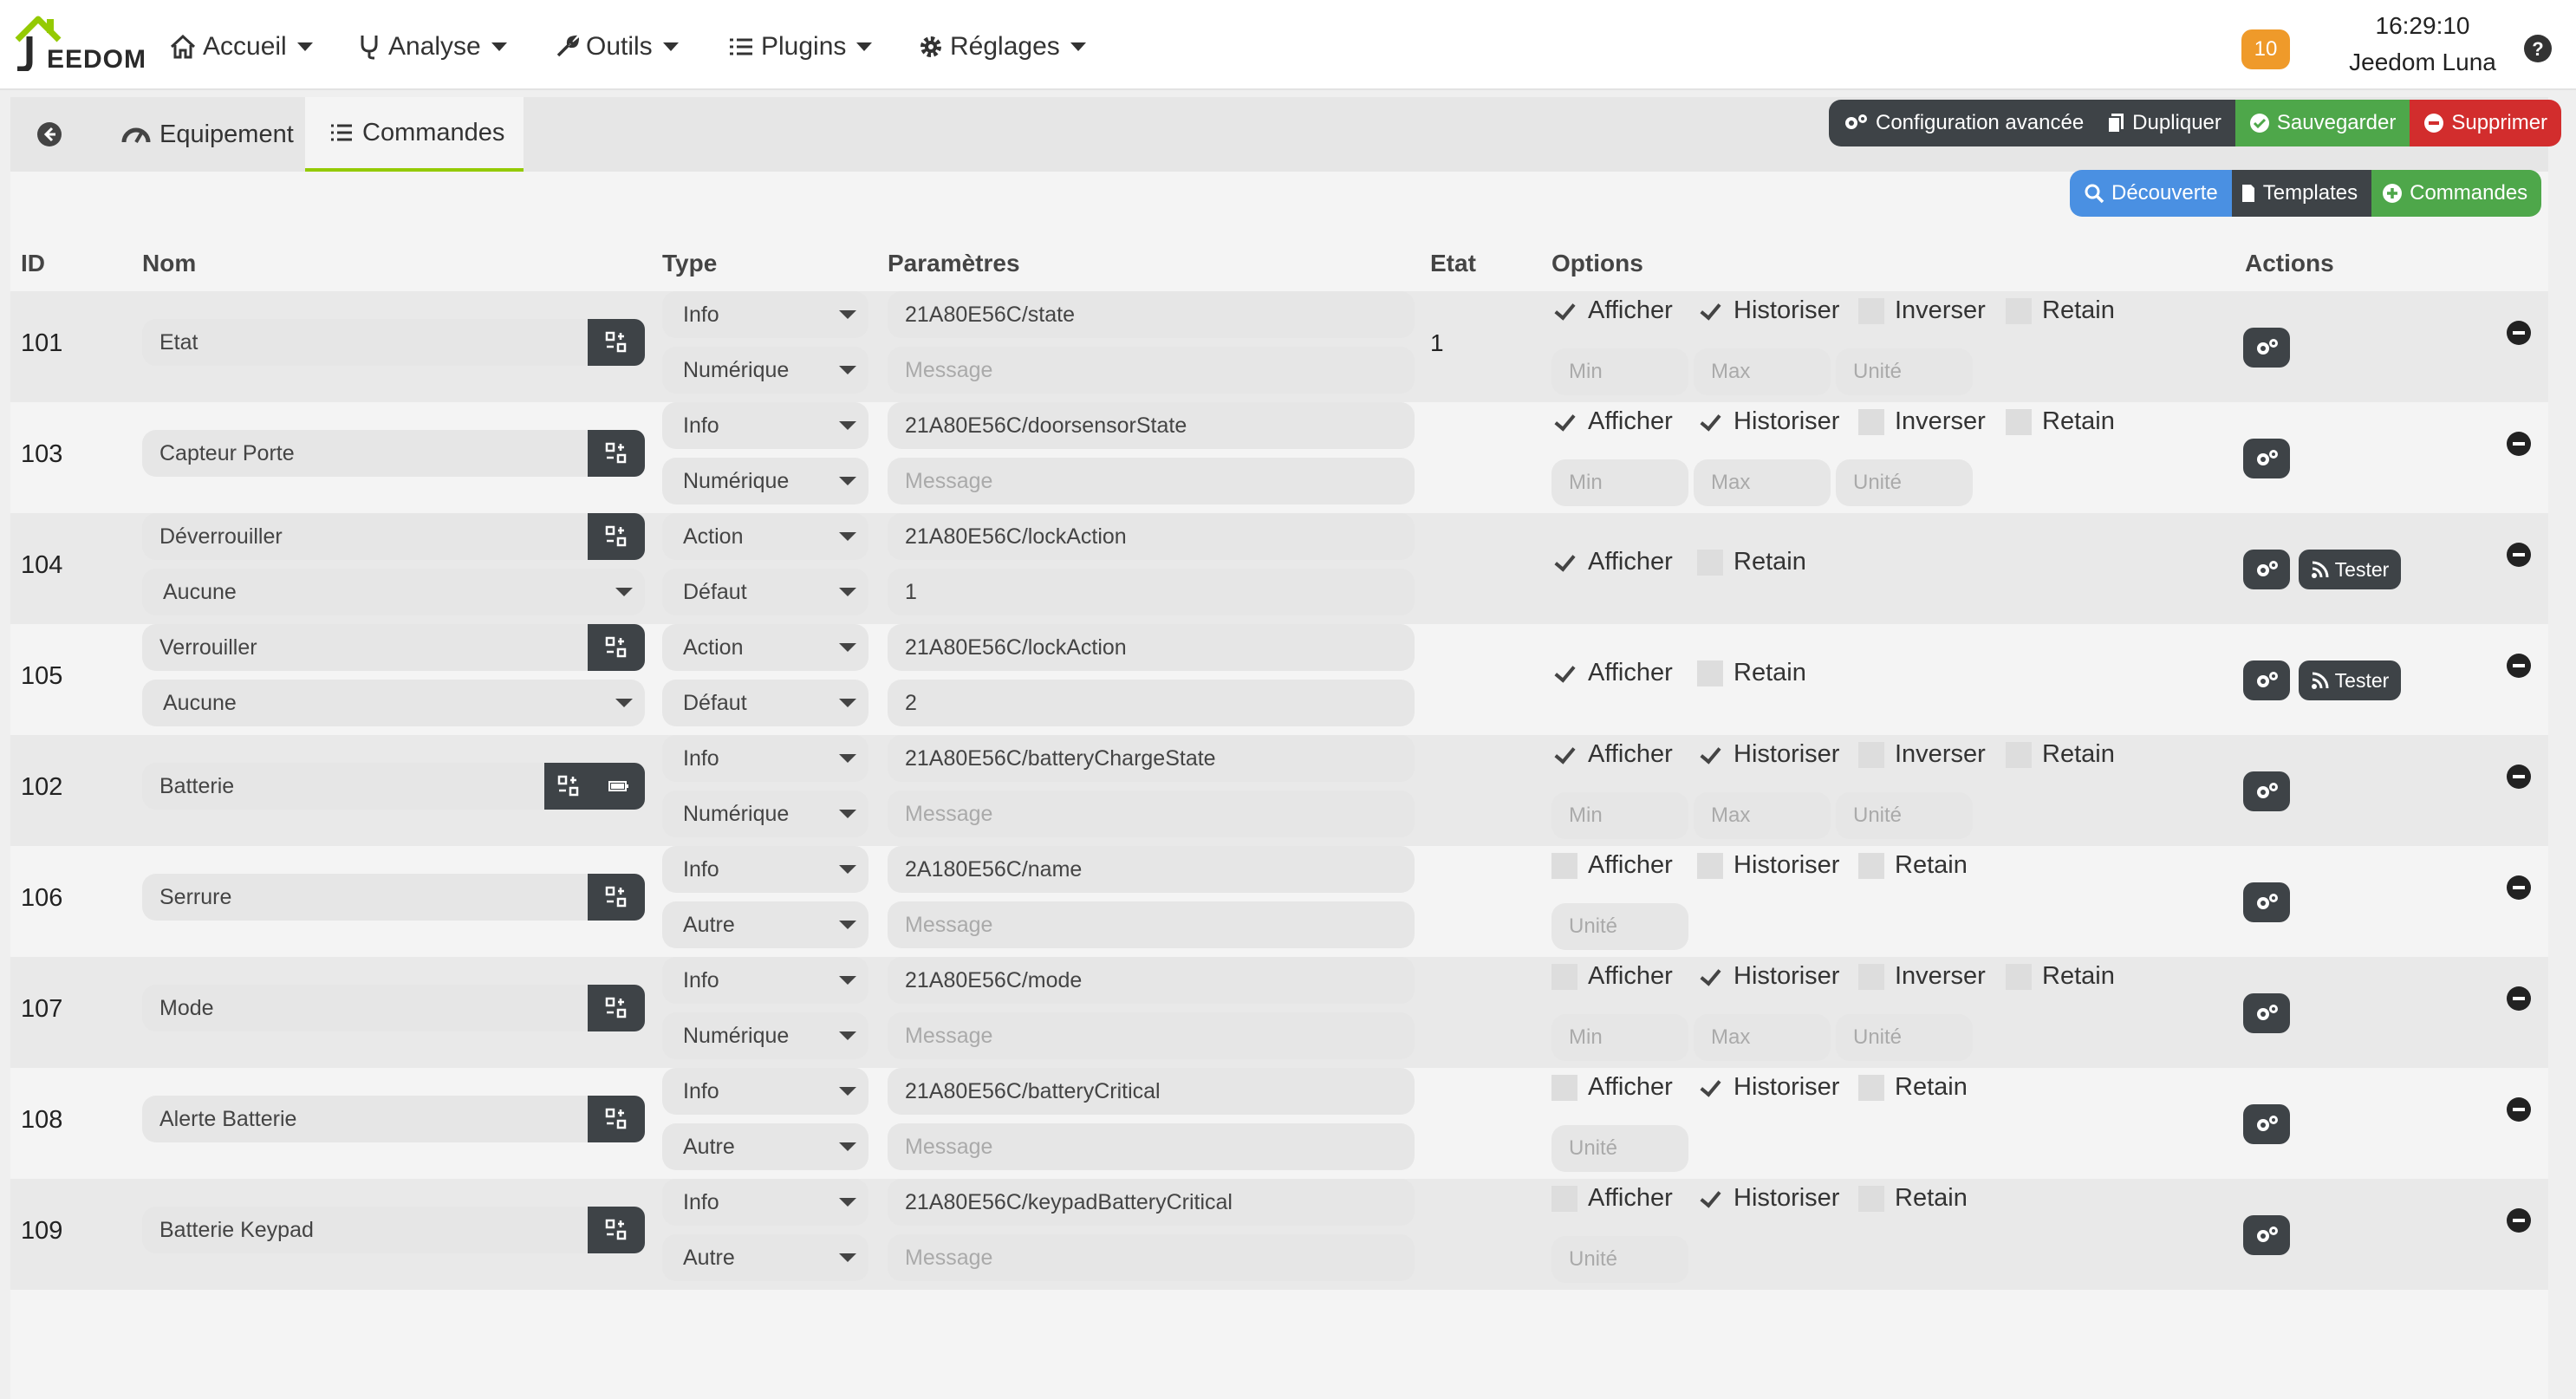 This screenshot has height=1399, width=2576. What do you see at coordinates (1151, 980) in the screenshot?
I see `topic-input: 21A80E56C/mode` at bounding box center [1151, 980].